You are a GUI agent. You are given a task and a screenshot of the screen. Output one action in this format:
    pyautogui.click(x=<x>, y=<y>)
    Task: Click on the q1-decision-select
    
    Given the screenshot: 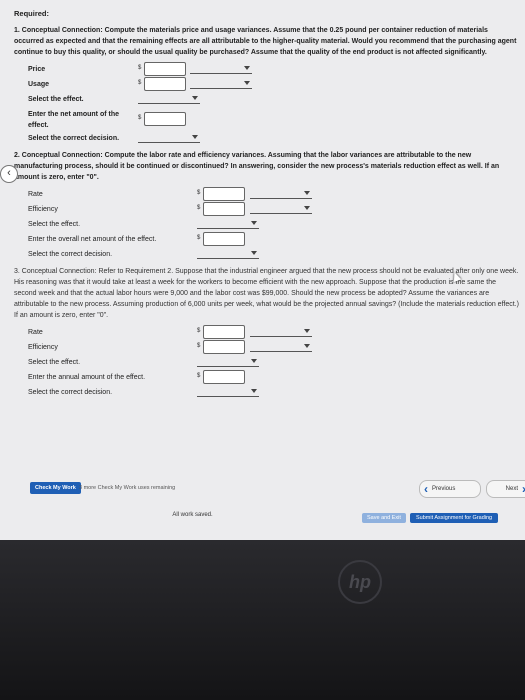 What is the action you would take?
    pyautogui.click(x=169, y=137)
    